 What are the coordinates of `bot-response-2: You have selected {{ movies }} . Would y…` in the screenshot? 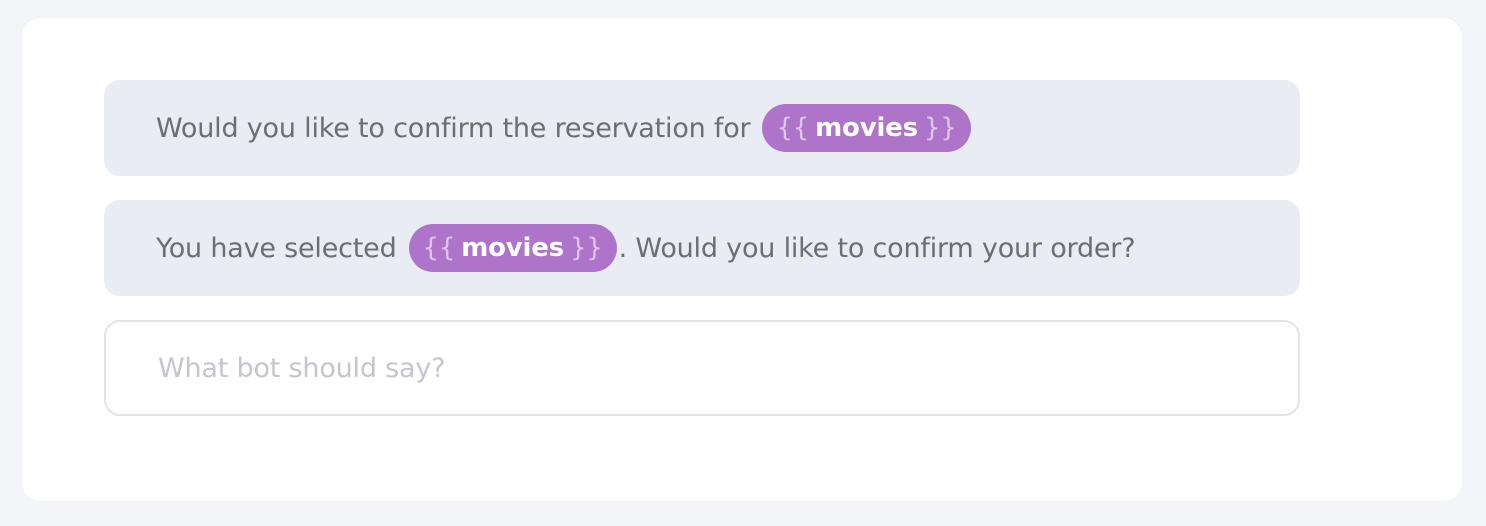 It's located at (702, 248).